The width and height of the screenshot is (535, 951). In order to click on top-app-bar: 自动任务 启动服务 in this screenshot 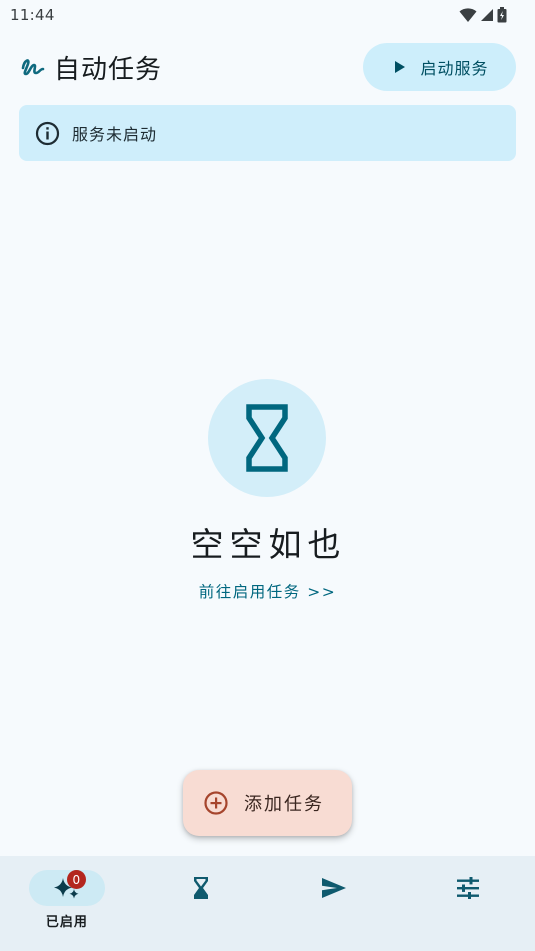, I will do `click(267, 67)`.